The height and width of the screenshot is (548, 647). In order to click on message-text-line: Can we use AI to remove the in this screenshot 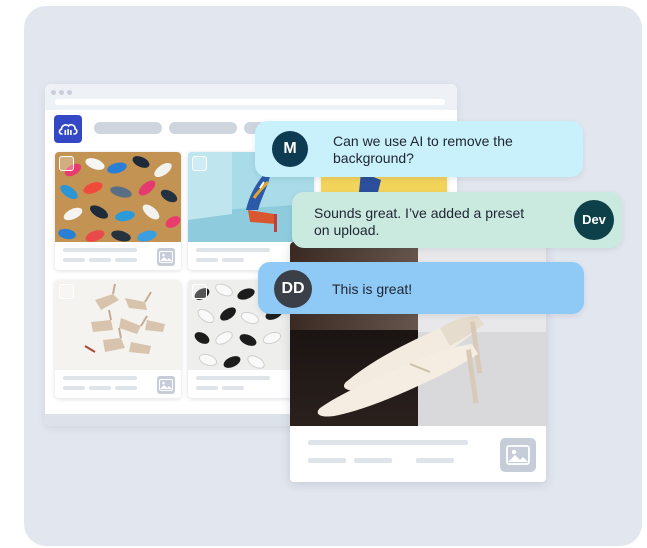, I will do `click(423, 141)`.